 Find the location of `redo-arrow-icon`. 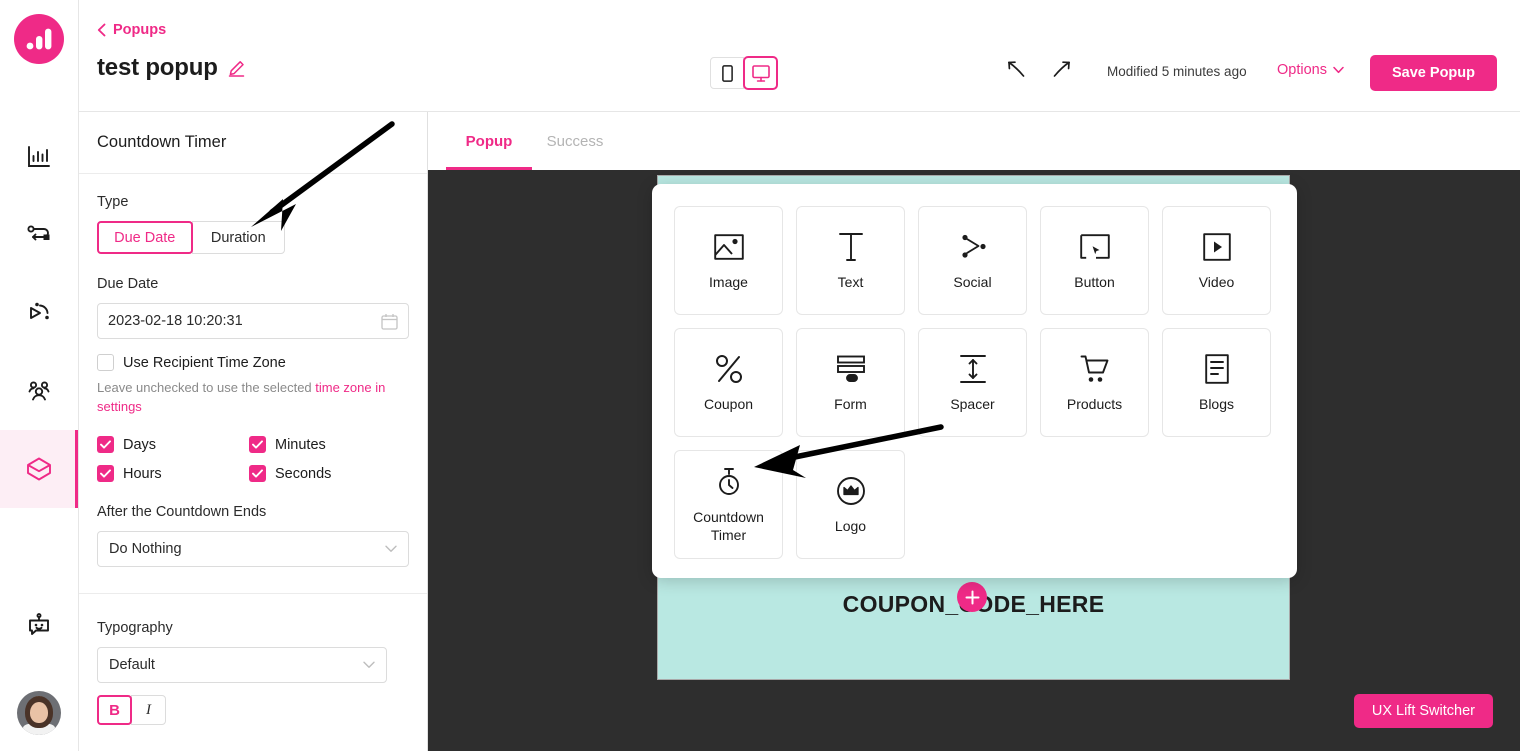

redo-arrow-icon is located at coordinates (1061, 69).